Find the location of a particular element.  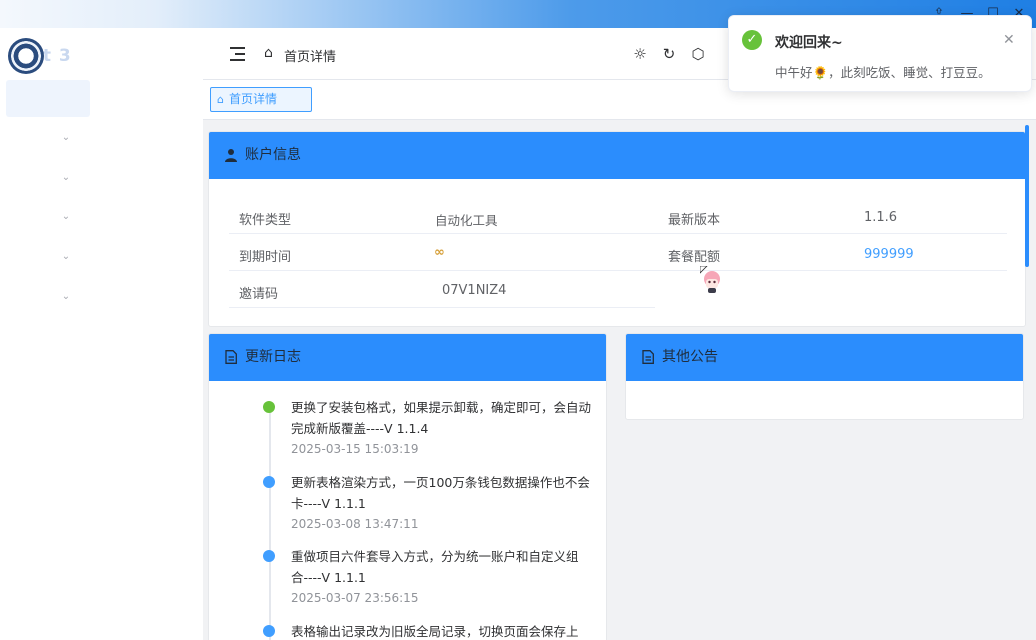

changelog-entry-text: 表格输出记录改为旧版全局记录，切换页面会保存上 is located at coordinates (435, 631).